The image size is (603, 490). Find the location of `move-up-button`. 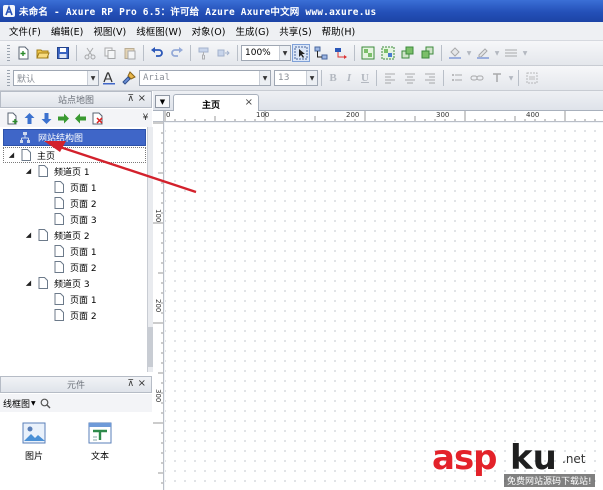

move-up-button is located at coordinates (29, 118).